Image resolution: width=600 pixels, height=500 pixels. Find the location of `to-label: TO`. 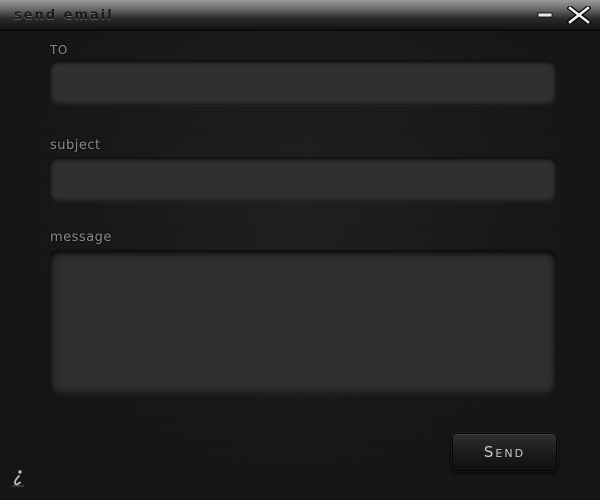

to-label: TO is located at coordinates (59, 50).